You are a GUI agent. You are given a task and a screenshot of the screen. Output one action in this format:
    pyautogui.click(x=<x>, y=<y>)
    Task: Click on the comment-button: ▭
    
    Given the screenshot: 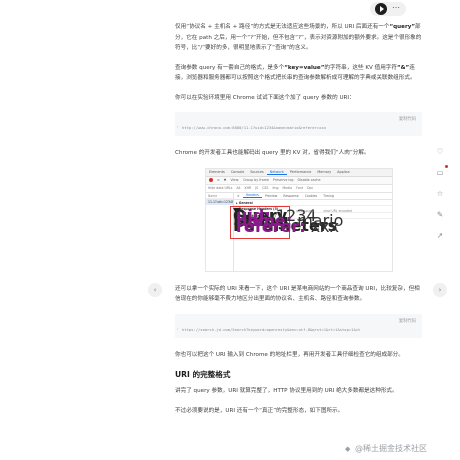 What is the action you would take?
    pyautogui.click(x=441, y=171)
    